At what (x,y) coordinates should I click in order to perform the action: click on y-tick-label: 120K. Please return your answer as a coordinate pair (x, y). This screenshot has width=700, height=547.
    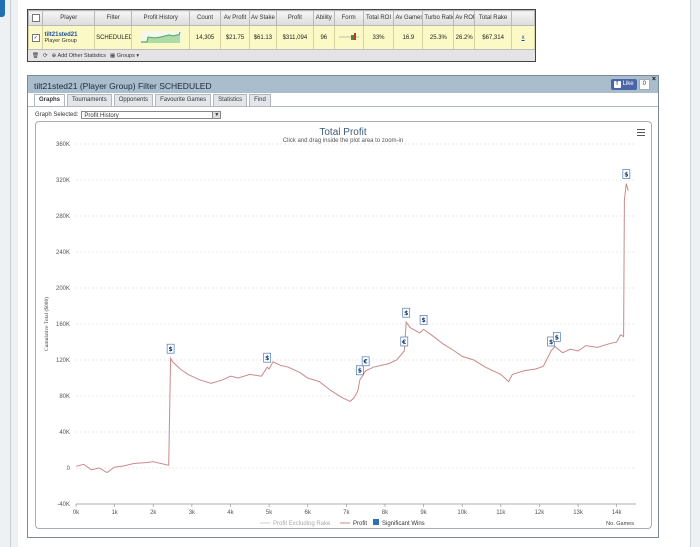
    Looking at the image, I should click on (63, 361).